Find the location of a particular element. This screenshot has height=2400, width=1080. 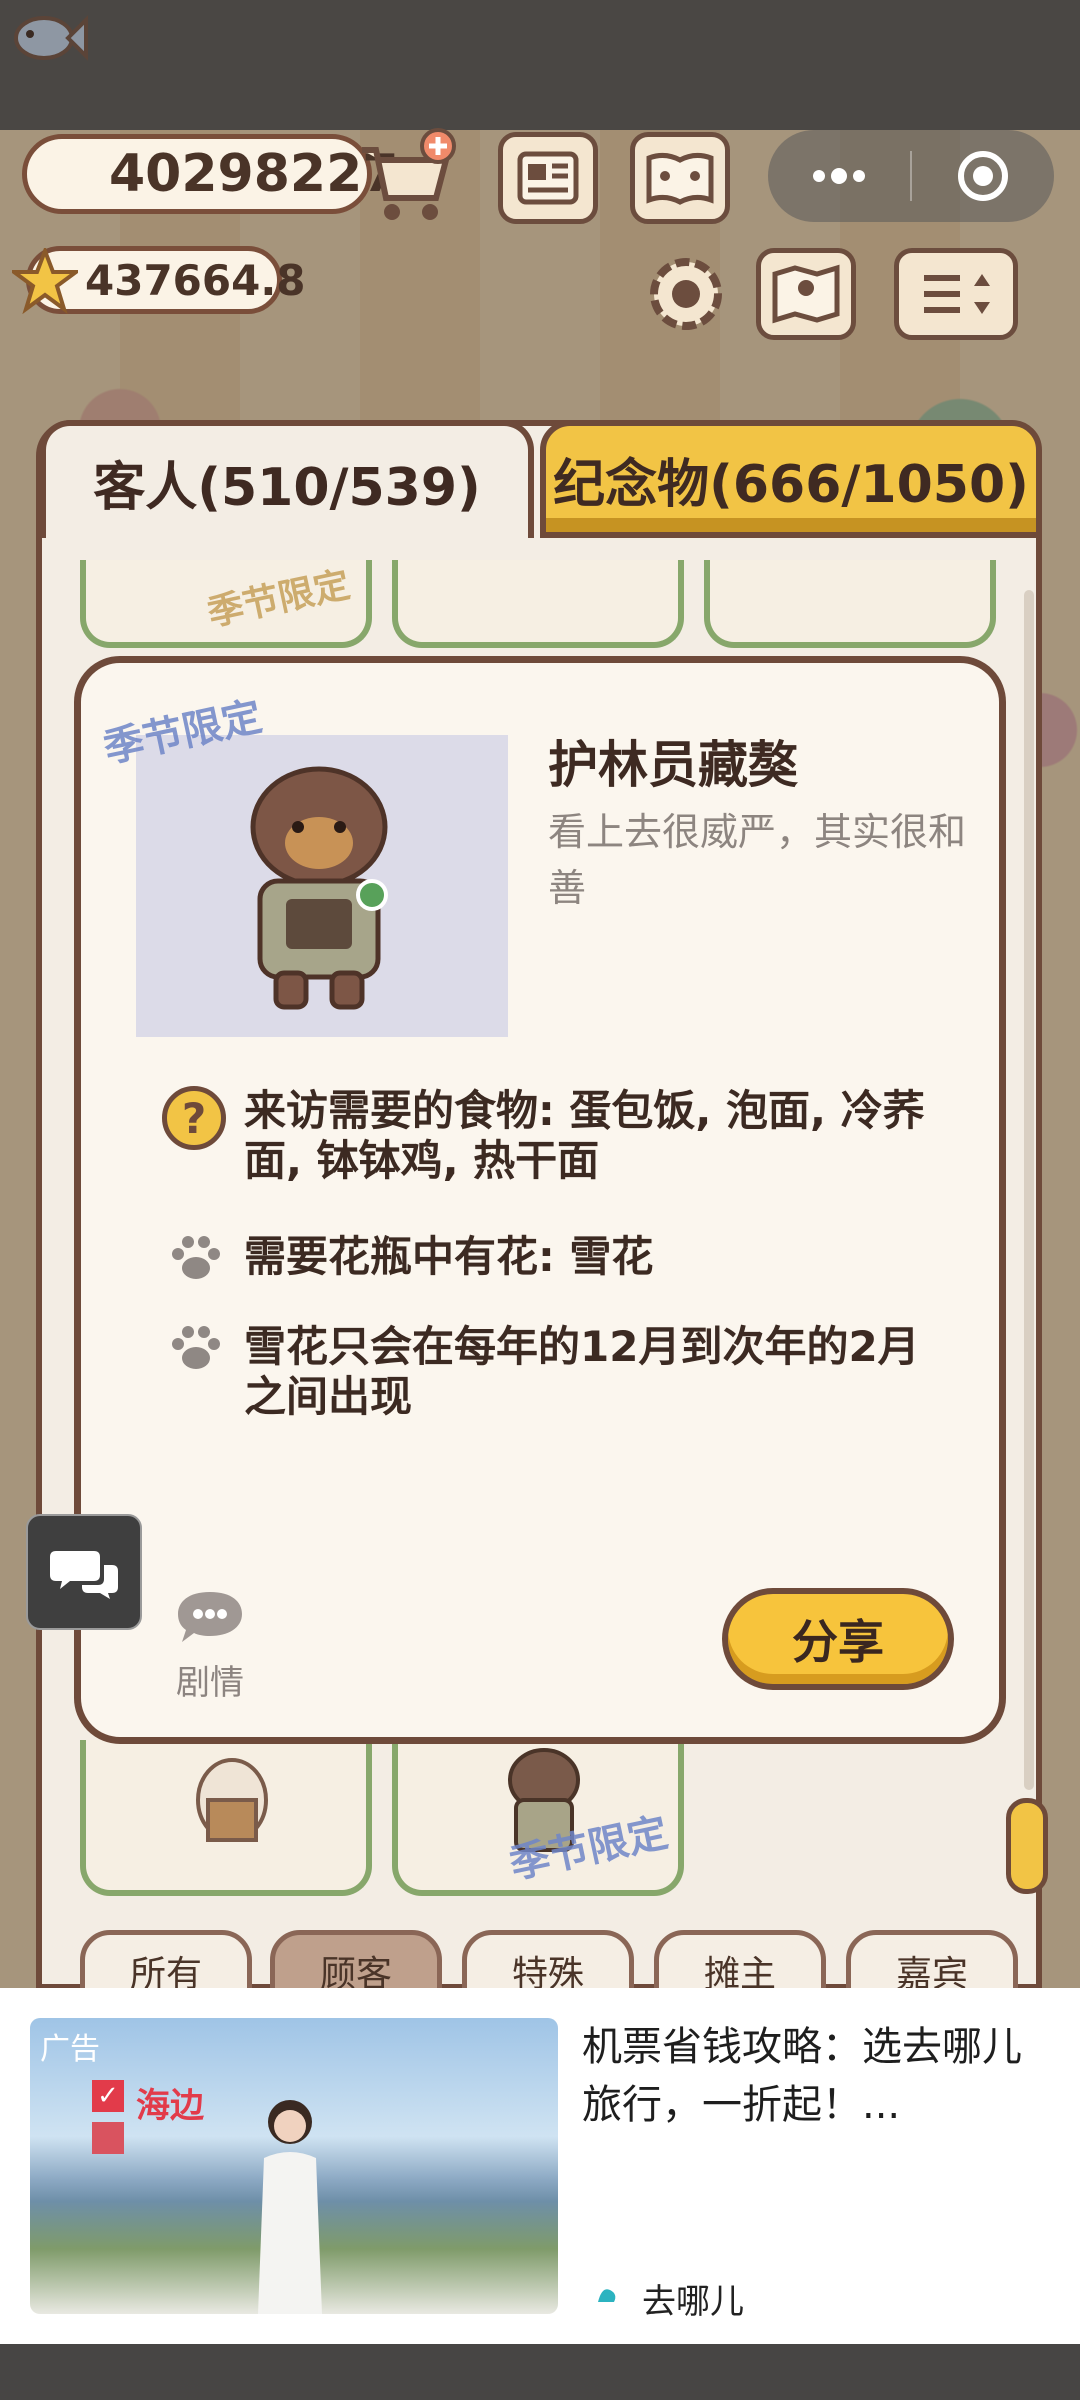

share-button: 分享 is located at coordinates (838, 1639).